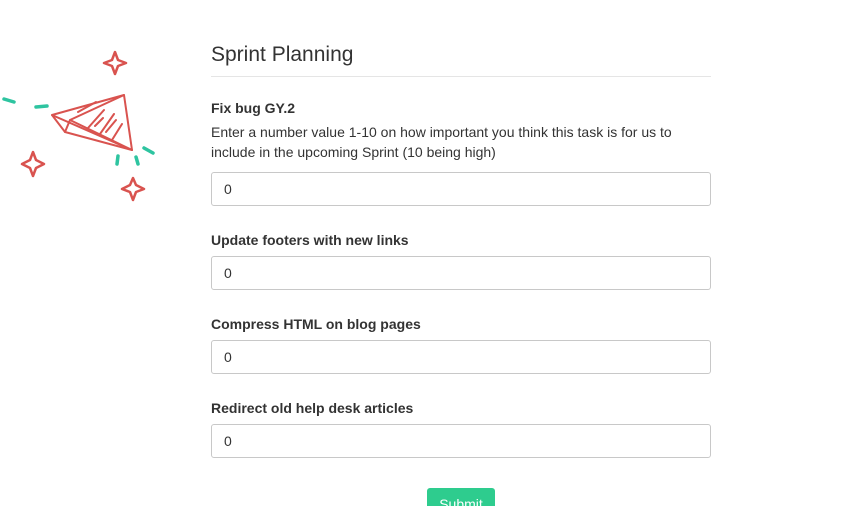 The image size is (845, 506). I want to click on priority-input-update-footers, so click(461, 273).